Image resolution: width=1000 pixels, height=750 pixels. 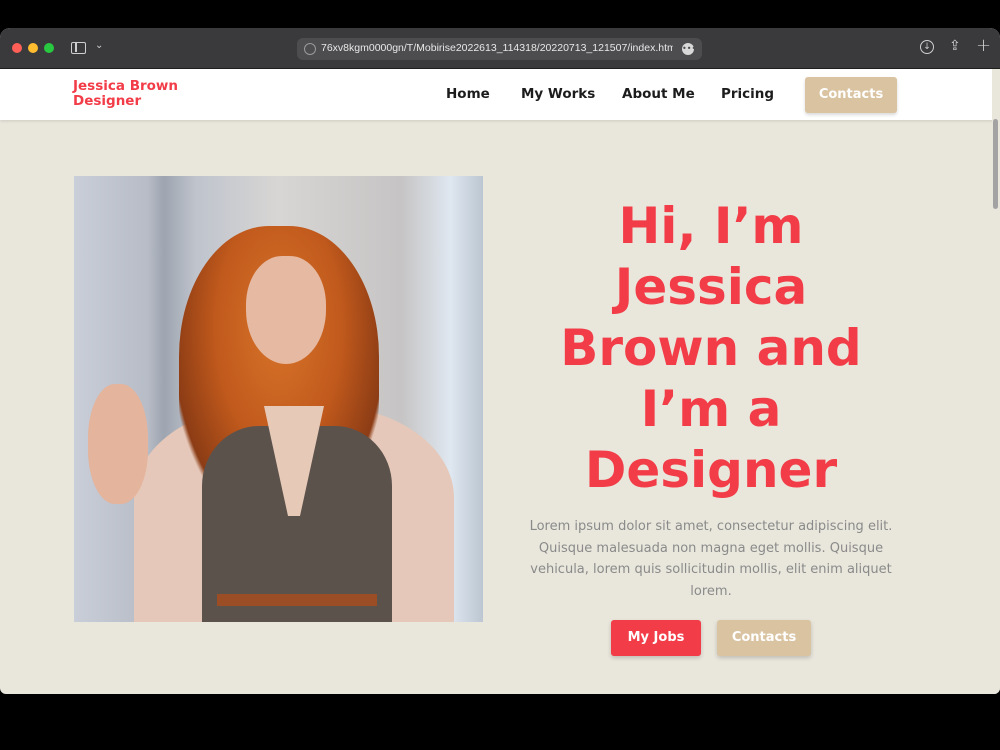 What do you see at coordinates (747, 94) in the screenshot?
I see `nav-link-pricing: Pricing` at bounding box center [747, 94].